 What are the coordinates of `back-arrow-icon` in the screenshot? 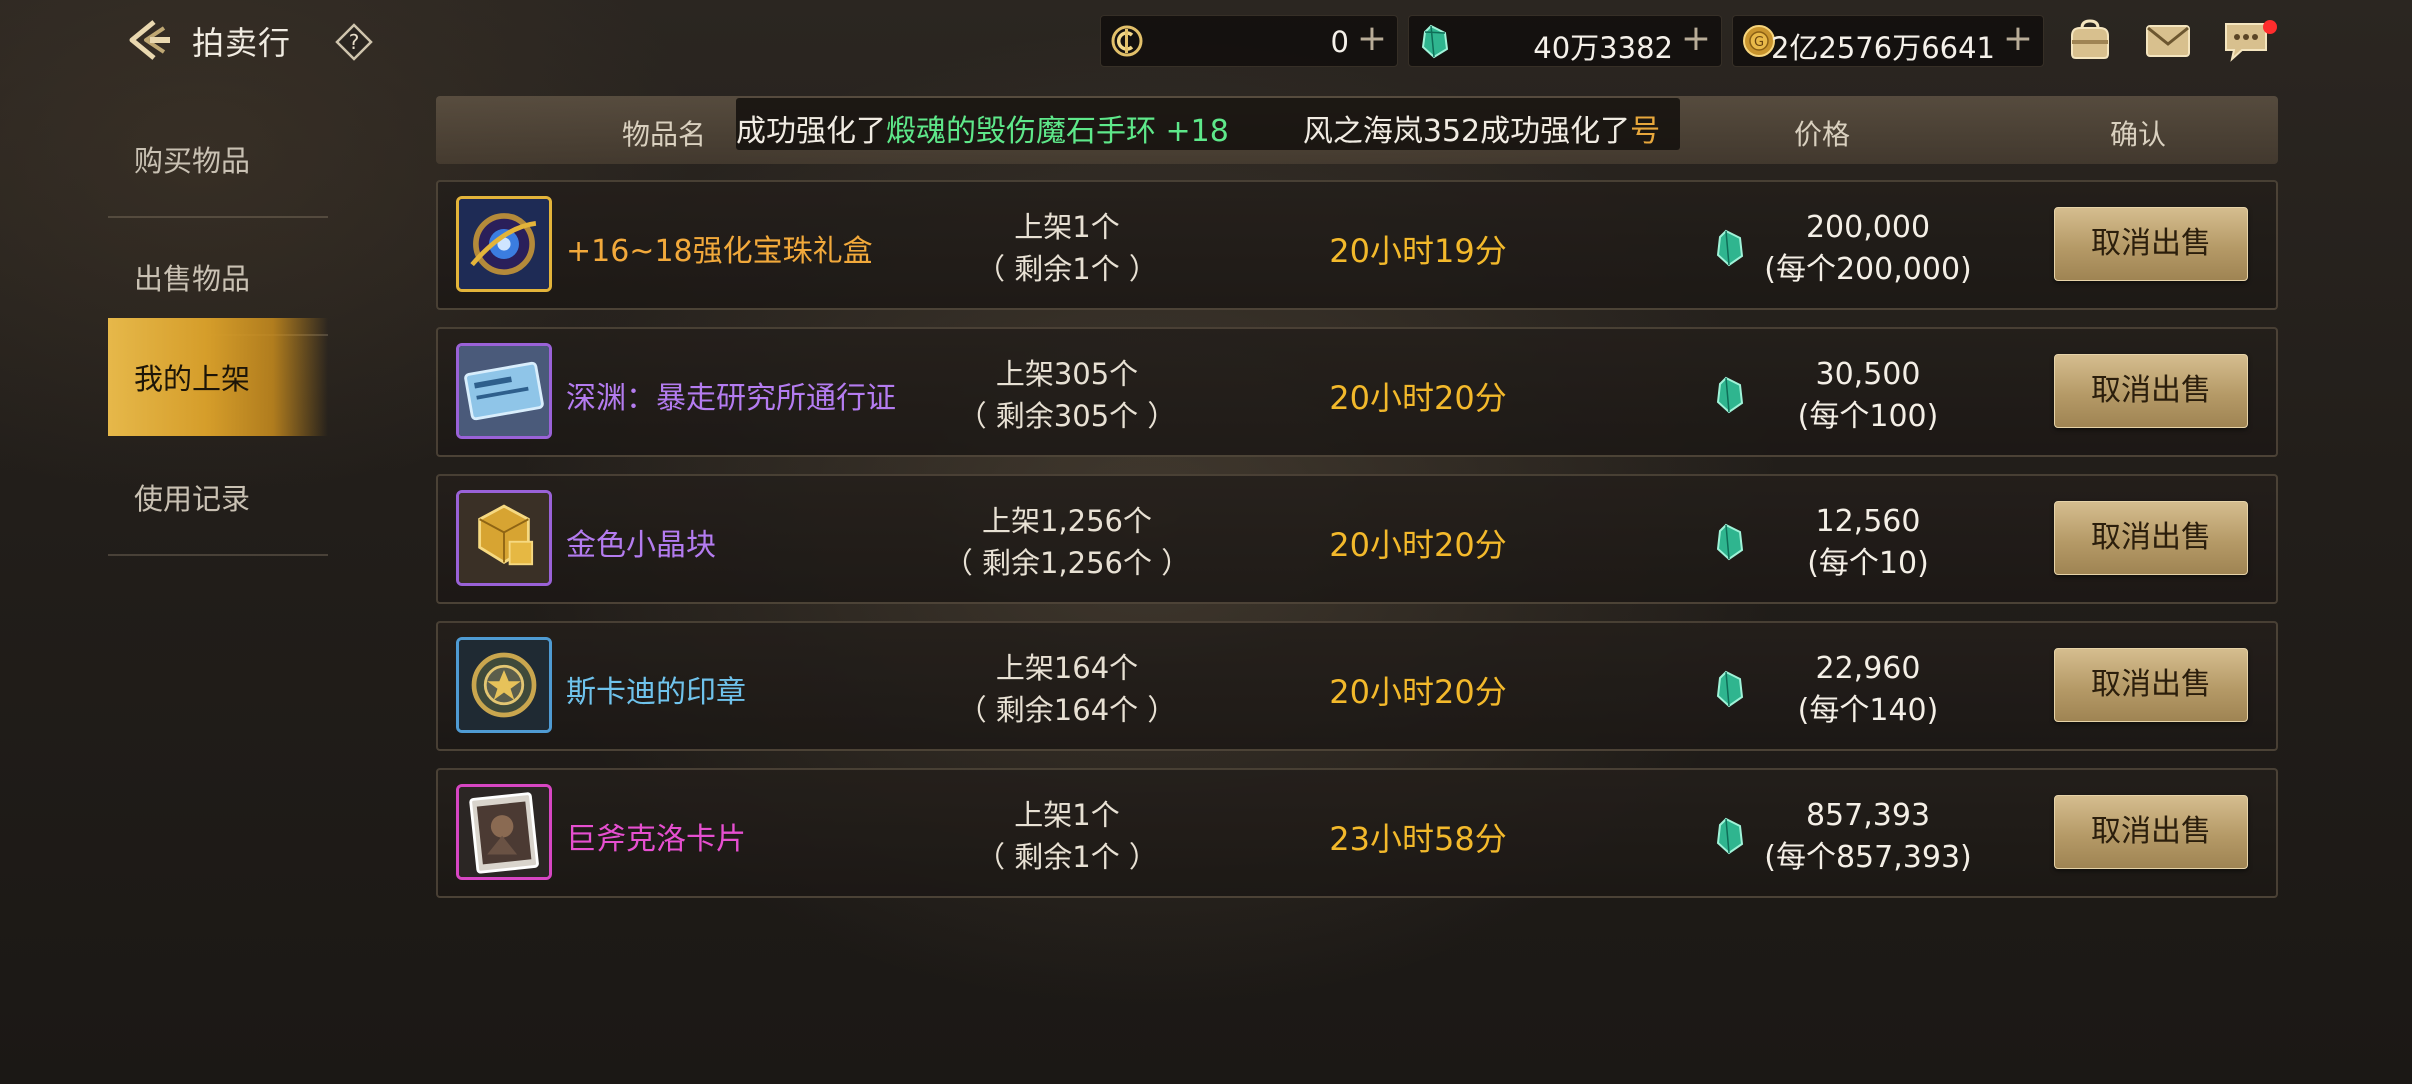 It's located at (150, 40).